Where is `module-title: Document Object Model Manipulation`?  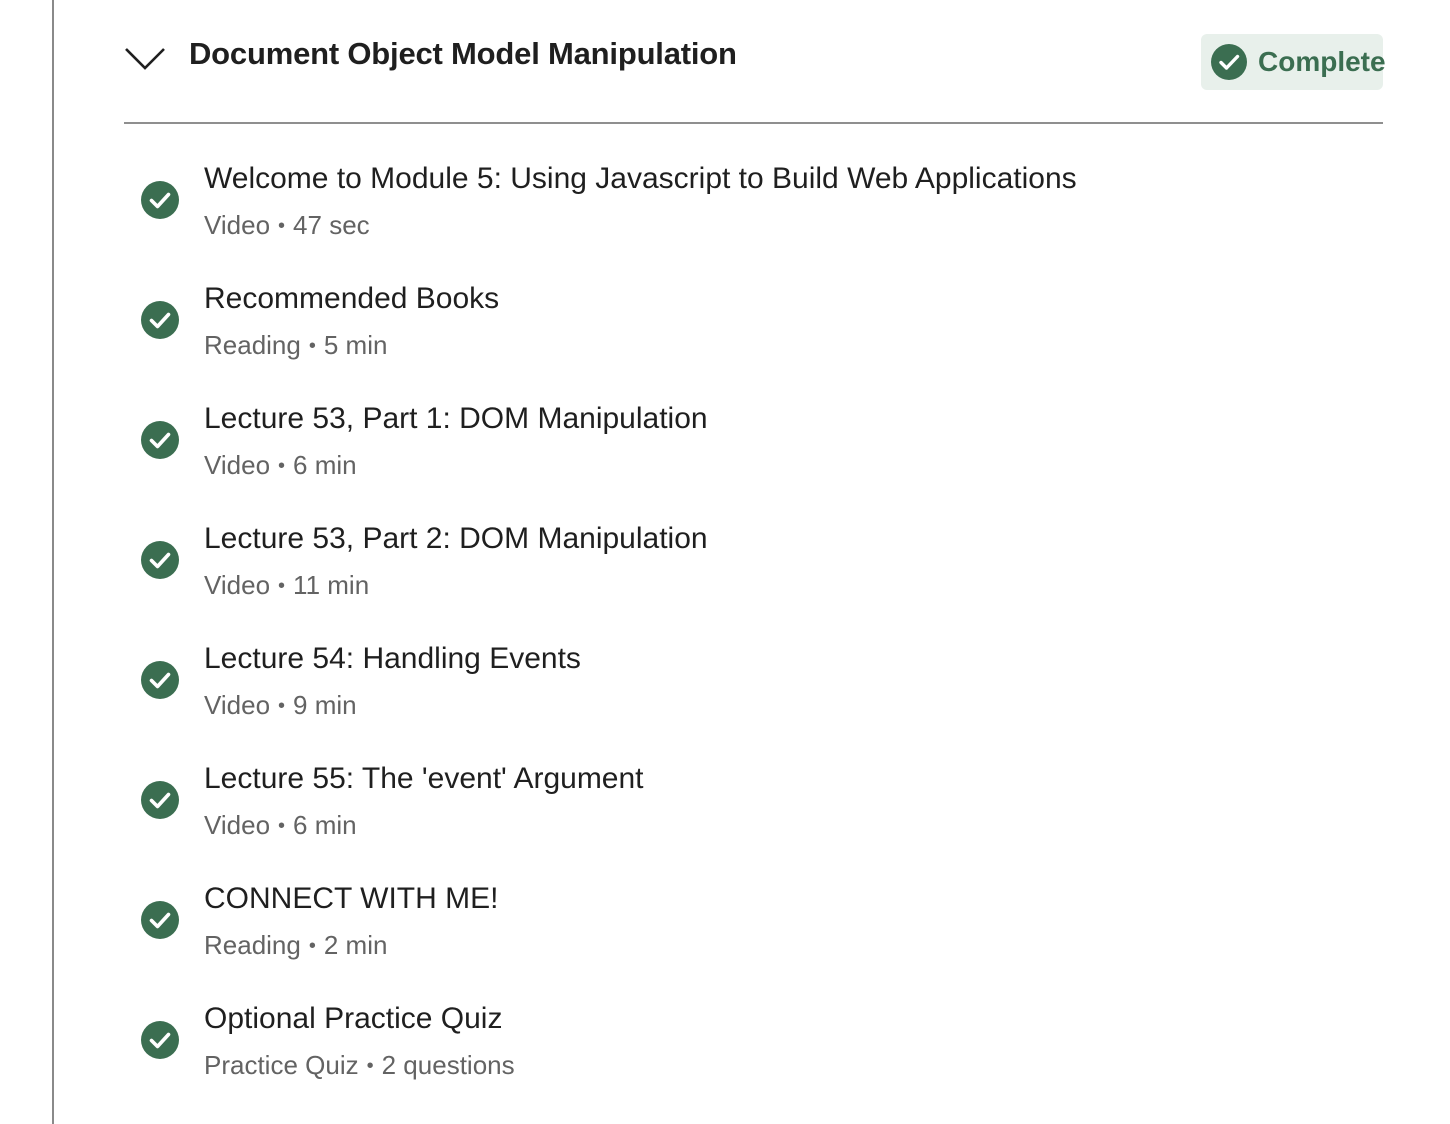
module-title: Document Object Model Manipulation is located at coordinates (463, 53).